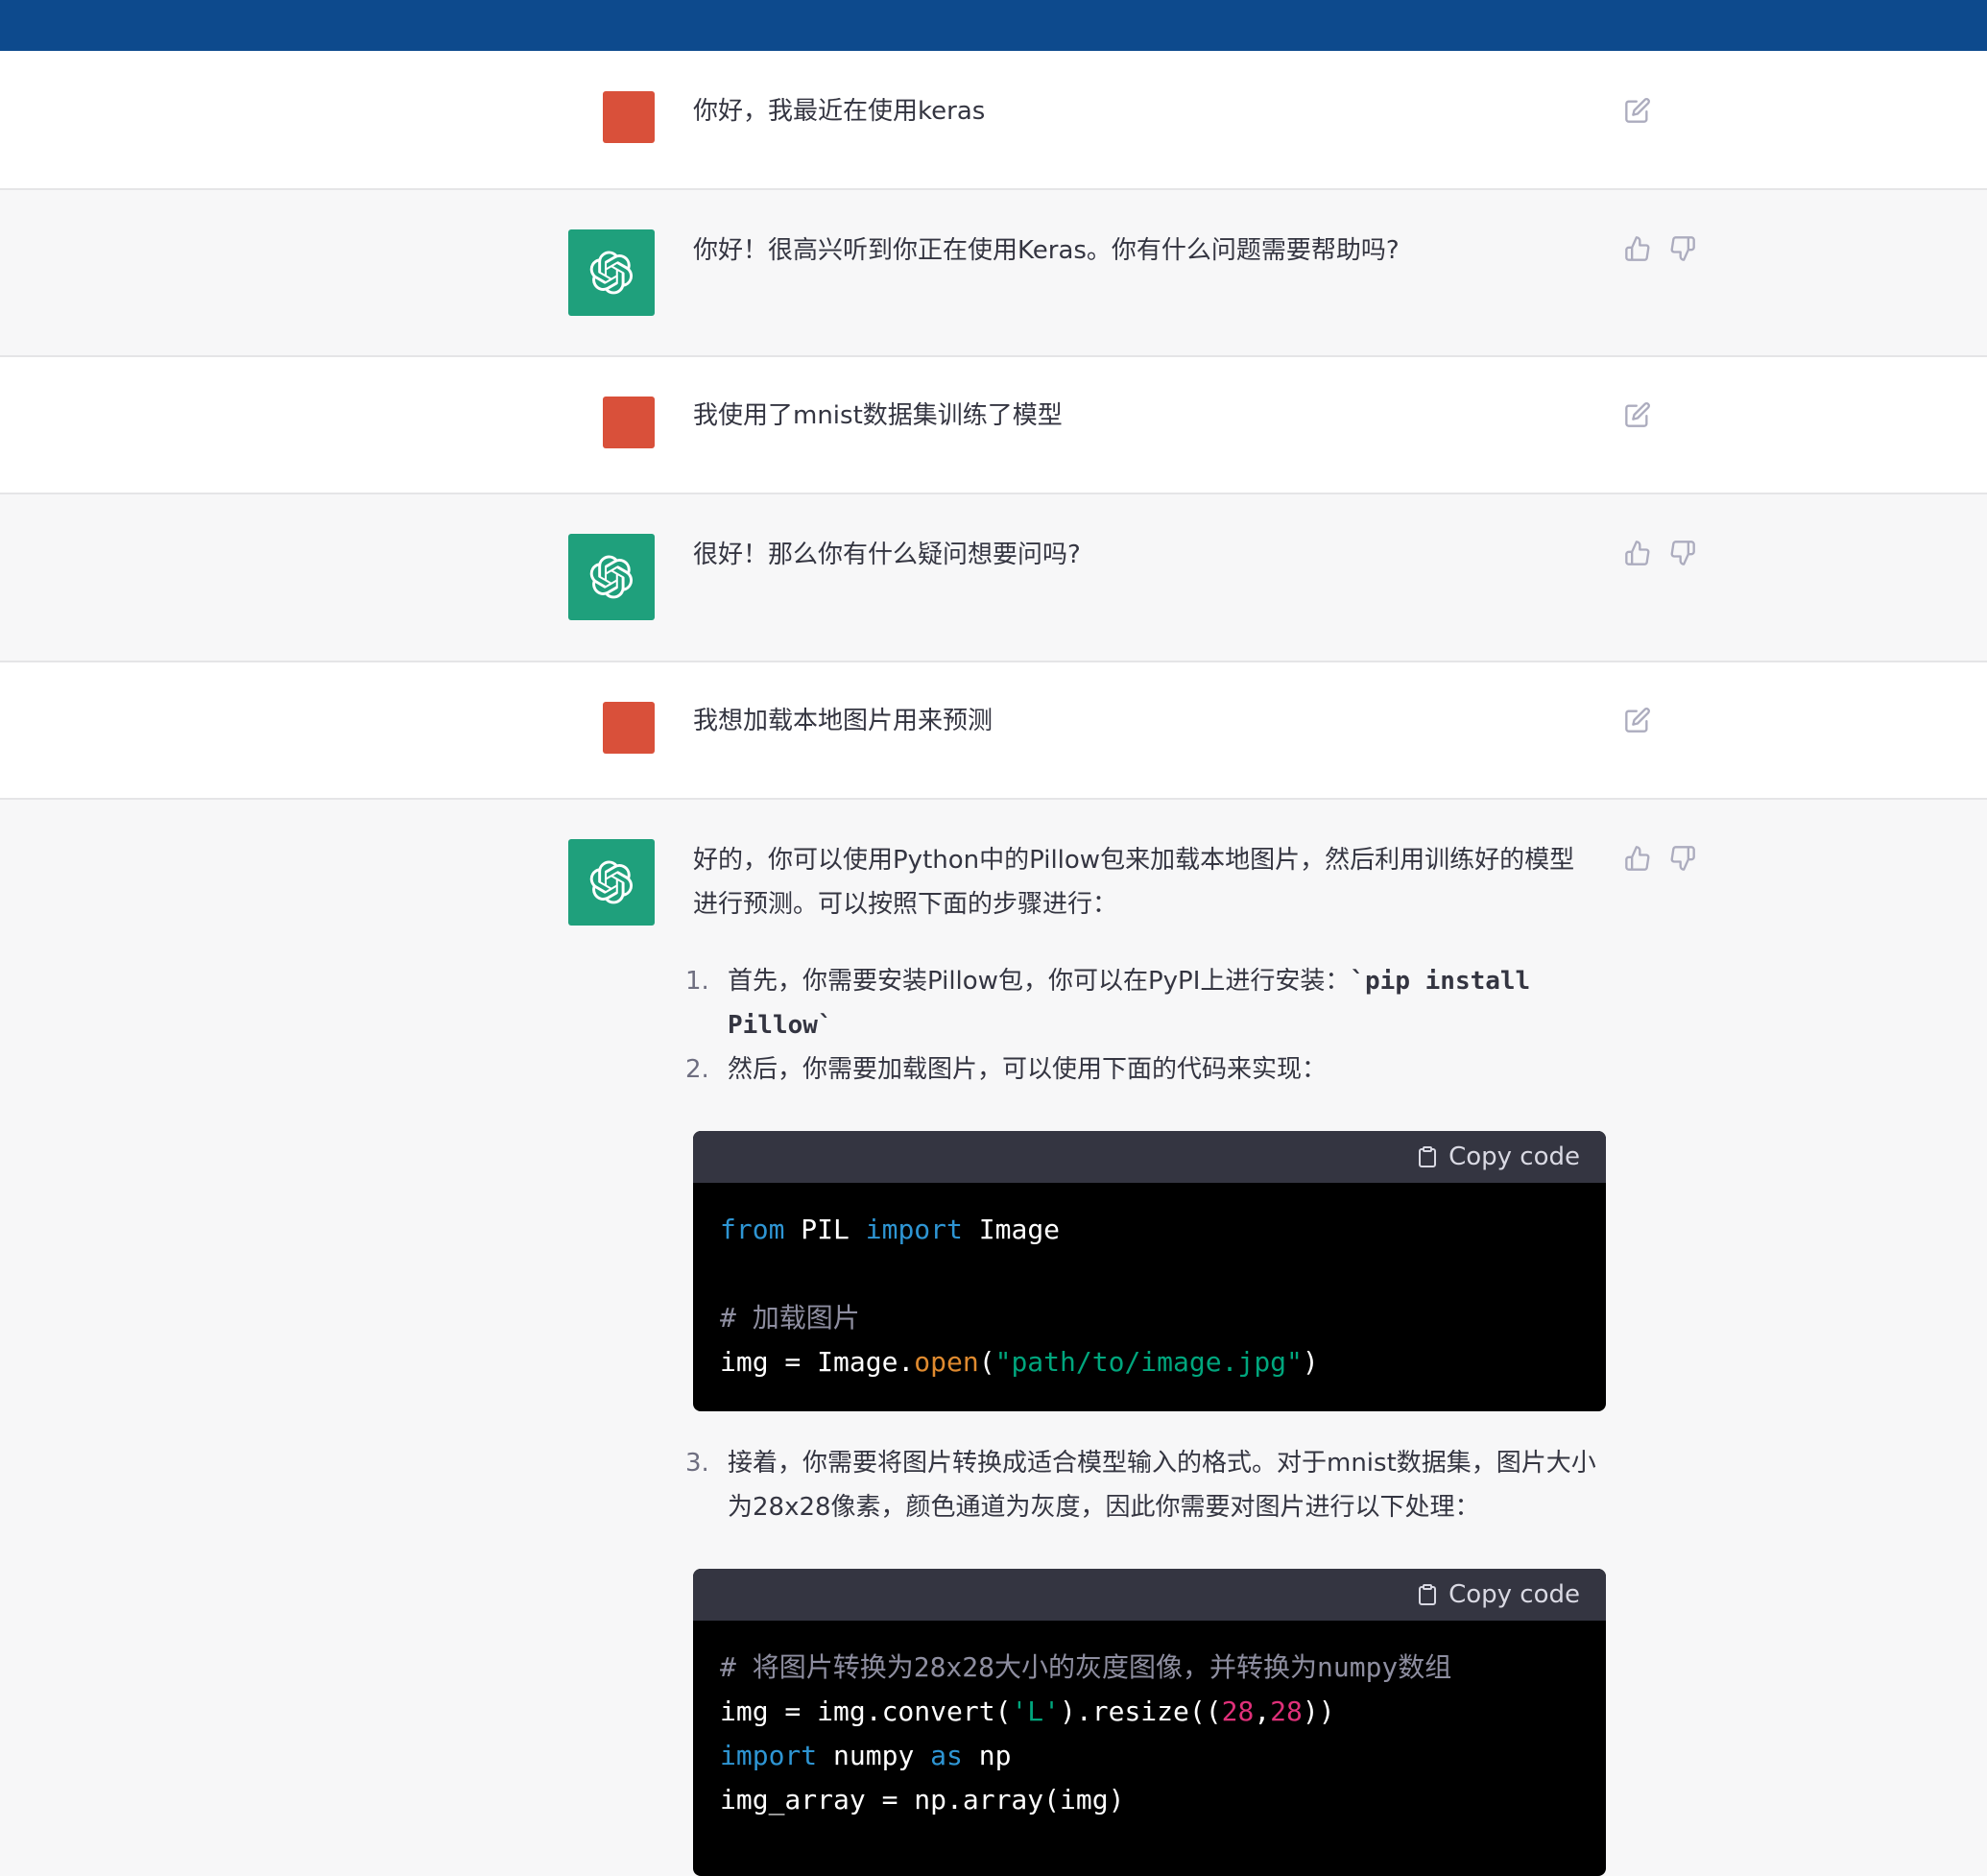  What do you see at coordinates (923, 1800) in the screenshot?
I see `code-line: img_array = np.array(img)` at bounding box center [923, 1800].